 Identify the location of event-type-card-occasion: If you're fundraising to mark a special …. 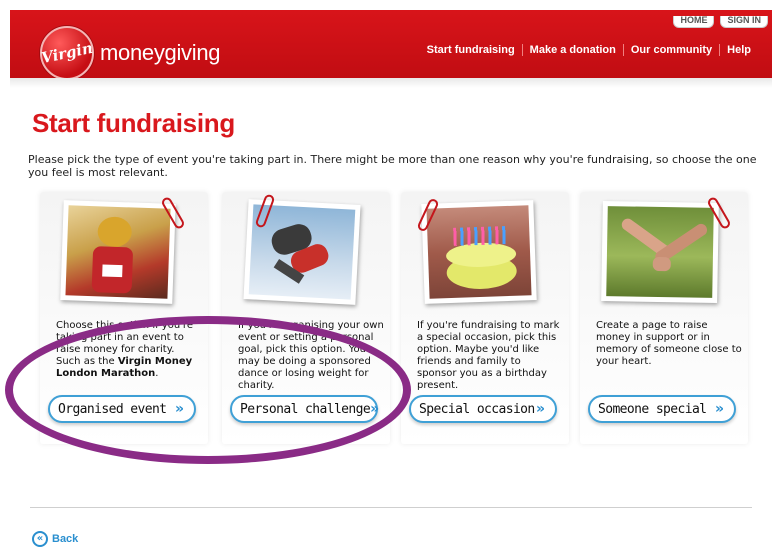
(485, 318).